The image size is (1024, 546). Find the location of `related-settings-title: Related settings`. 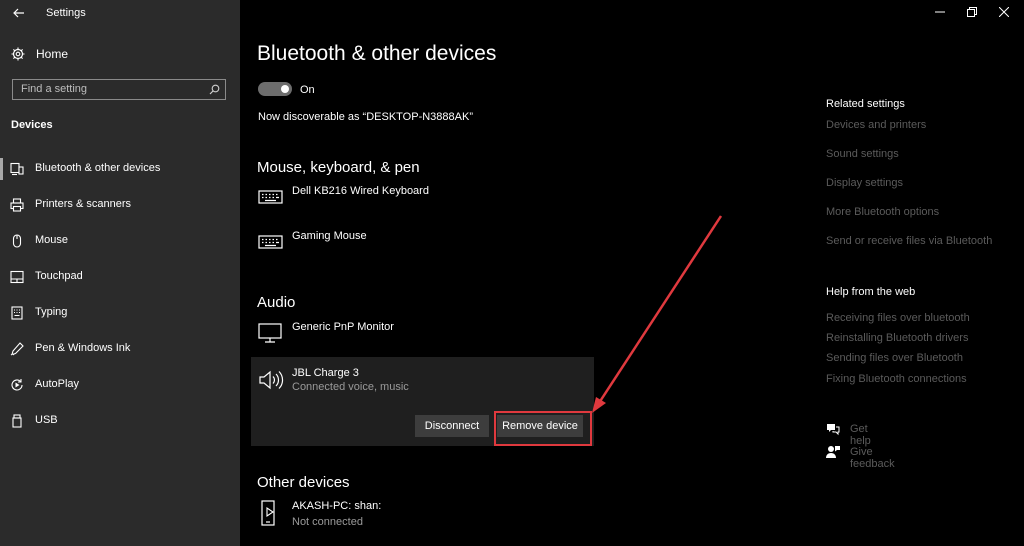

related-settings-title: Related settings is located at coordinates (865, 104).